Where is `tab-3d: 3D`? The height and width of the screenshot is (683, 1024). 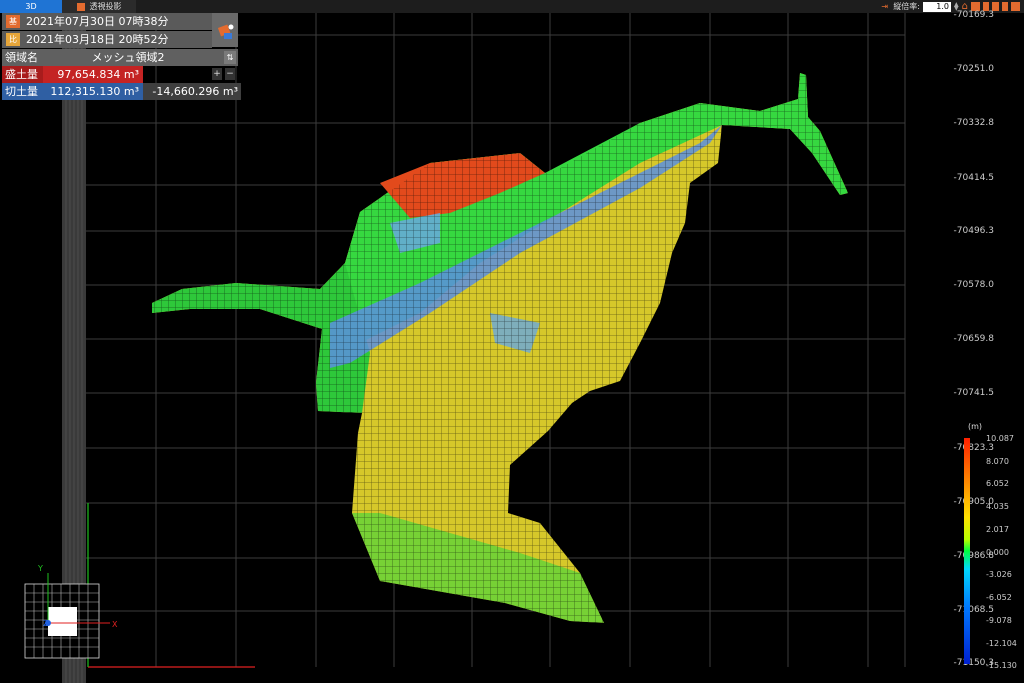
tab-3d: 3D is located at coordinates (31, 6).